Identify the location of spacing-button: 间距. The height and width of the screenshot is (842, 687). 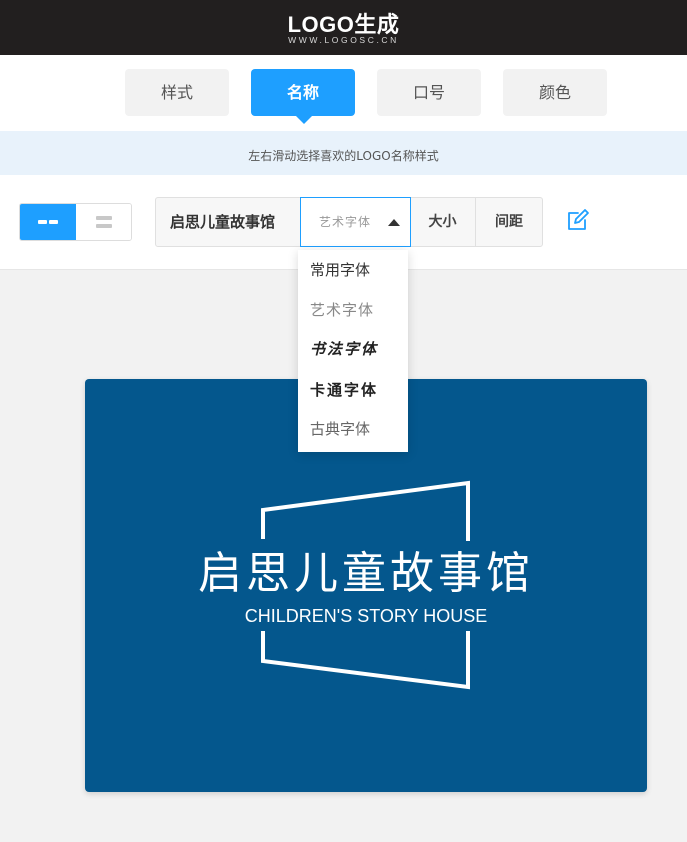
(509, 222).